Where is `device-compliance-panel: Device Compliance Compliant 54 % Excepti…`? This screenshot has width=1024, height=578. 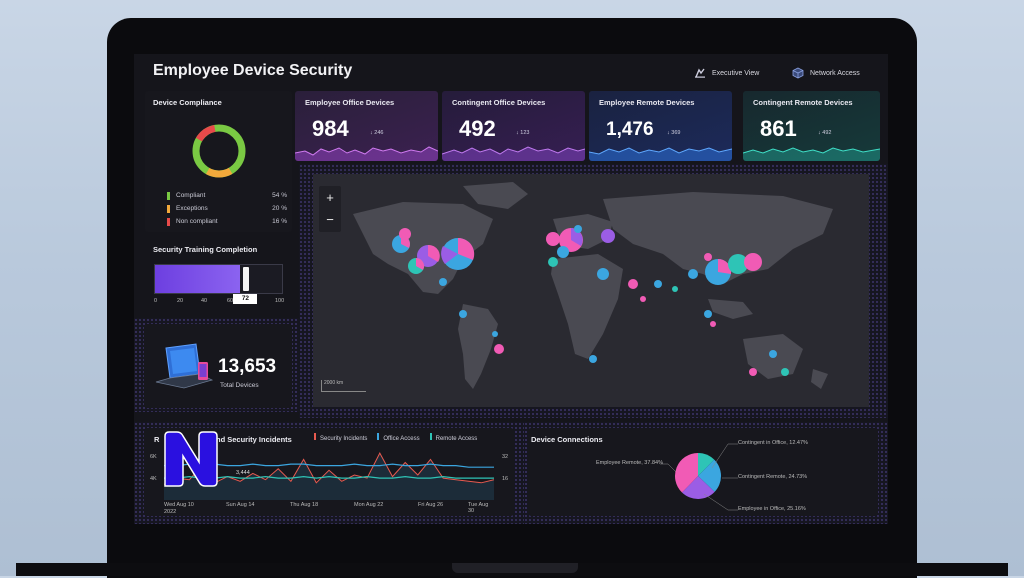
device-compliance-panel: Device Compliance Compliant 54 % Excepti… is located at coordinates (218, 161).